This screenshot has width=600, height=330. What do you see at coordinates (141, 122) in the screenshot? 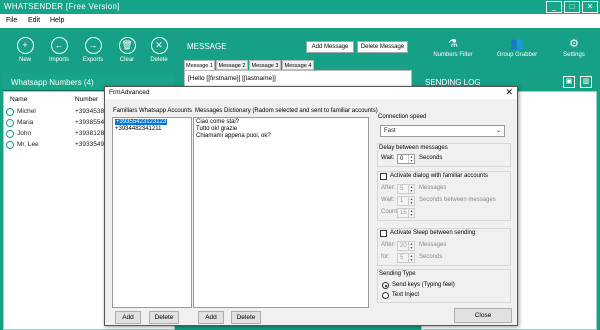
I see `list-item: +39355423123123` at bounding box center [141, 122].